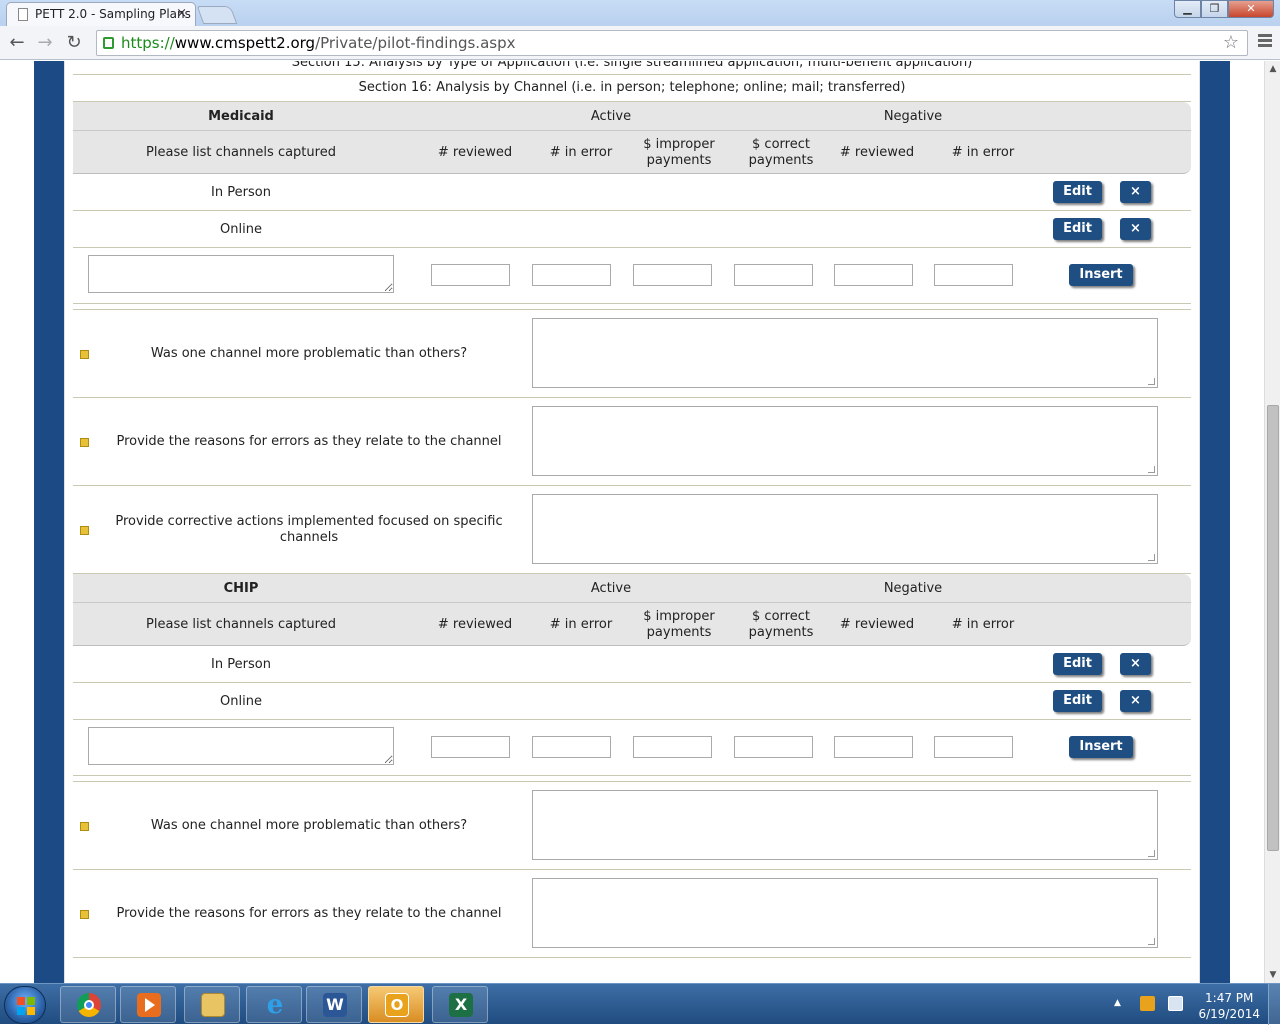  Describe the element at coordinates (1231, 42) in the screenshot. I see `bookmark-star-icon: ☆` at that location.